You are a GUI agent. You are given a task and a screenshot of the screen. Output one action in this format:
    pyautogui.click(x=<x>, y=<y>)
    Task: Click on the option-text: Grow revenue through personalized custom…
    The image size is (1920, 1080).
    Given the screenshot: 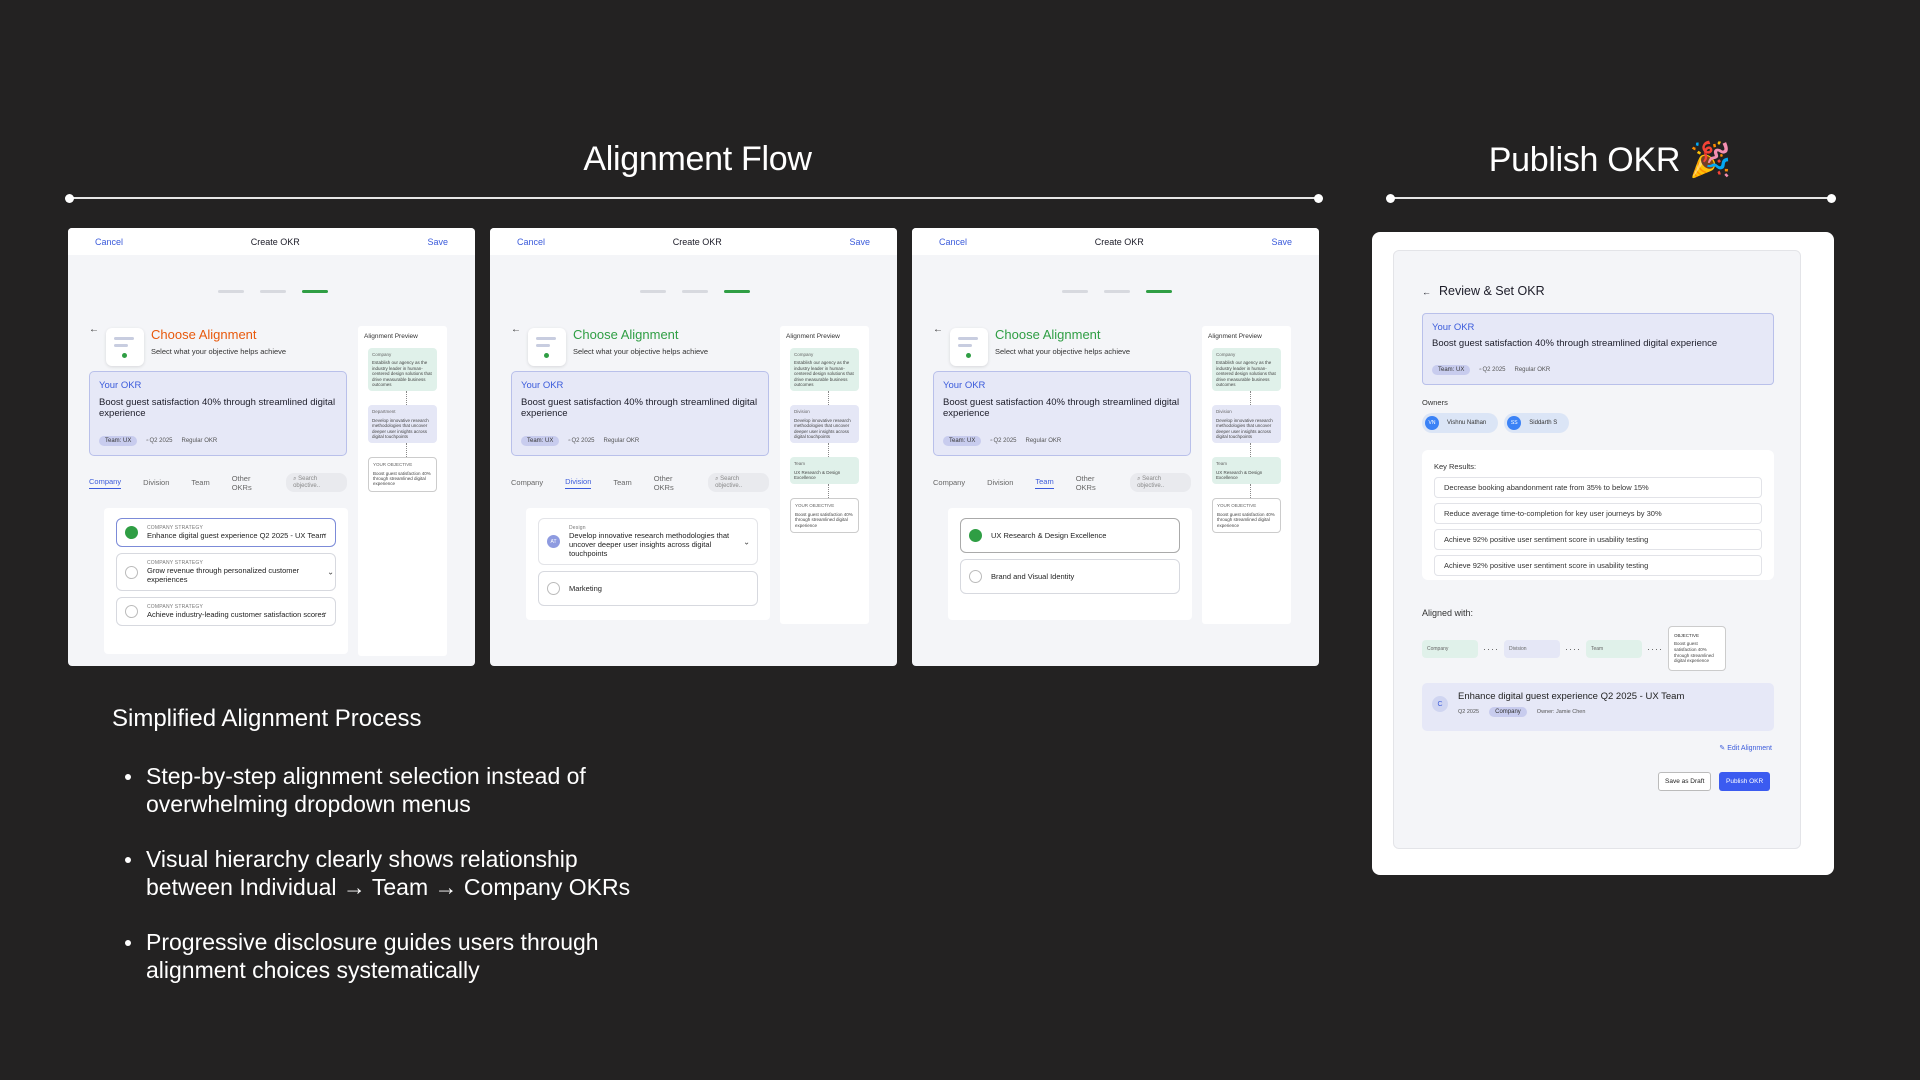 What is the action you would take?
    pyautogui.click(x=223, y=575)
    